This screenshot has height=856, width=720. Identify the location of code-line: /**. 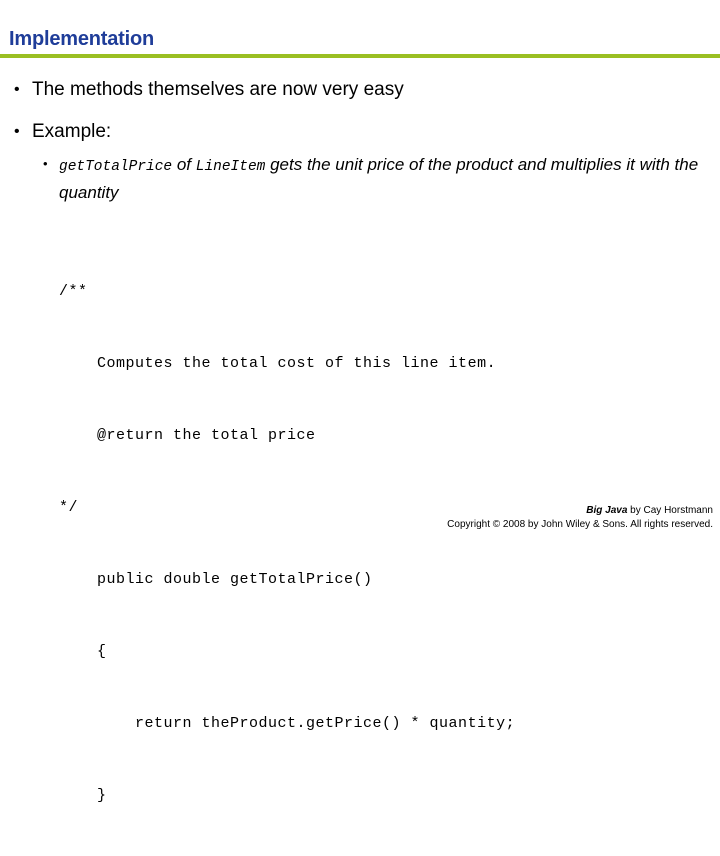
(73, 291).